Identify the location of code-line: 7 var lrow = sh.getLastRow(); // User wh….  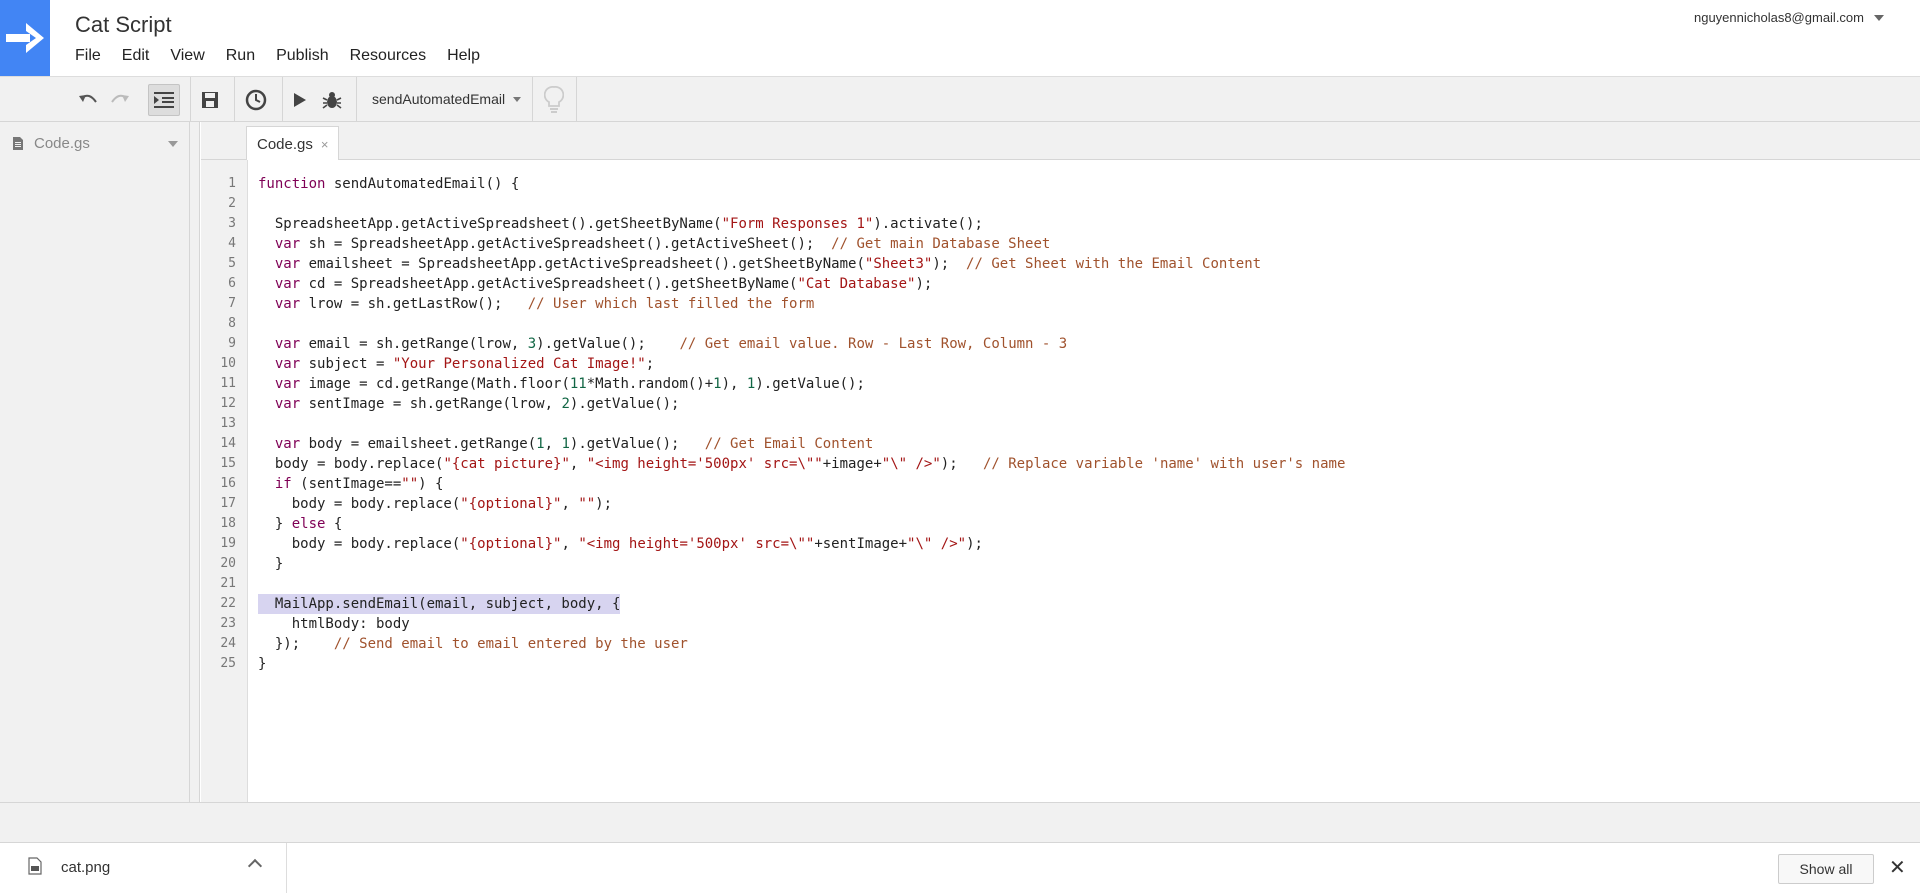
(1060, 304).